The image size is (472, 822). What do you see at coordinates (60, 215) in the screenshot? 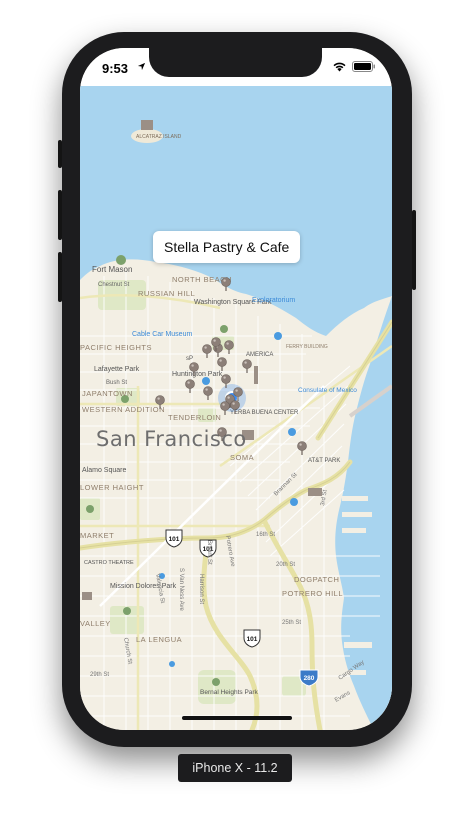
I see `volume-up-button` at bounding box center [60, 215].